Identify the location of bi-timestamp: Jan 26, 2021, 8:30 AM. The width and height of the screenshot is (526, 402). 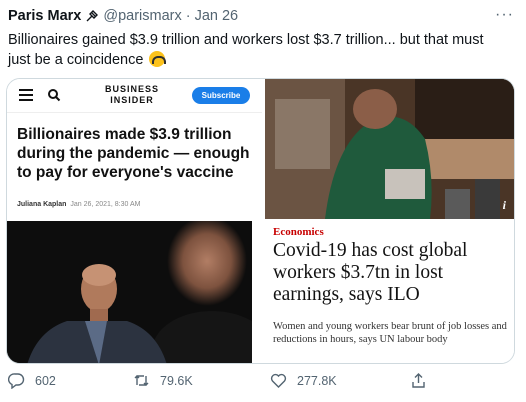
(105, 204).